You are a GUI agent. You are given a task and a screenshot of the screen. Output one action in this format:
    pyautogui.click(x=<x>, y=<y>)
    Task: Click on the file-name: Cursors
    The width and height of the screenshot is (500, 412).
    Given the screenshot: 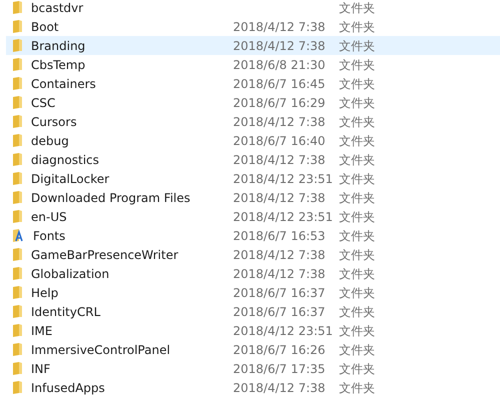 What is the action you would take?
    pyautogui.click(x=54, y=122)
    